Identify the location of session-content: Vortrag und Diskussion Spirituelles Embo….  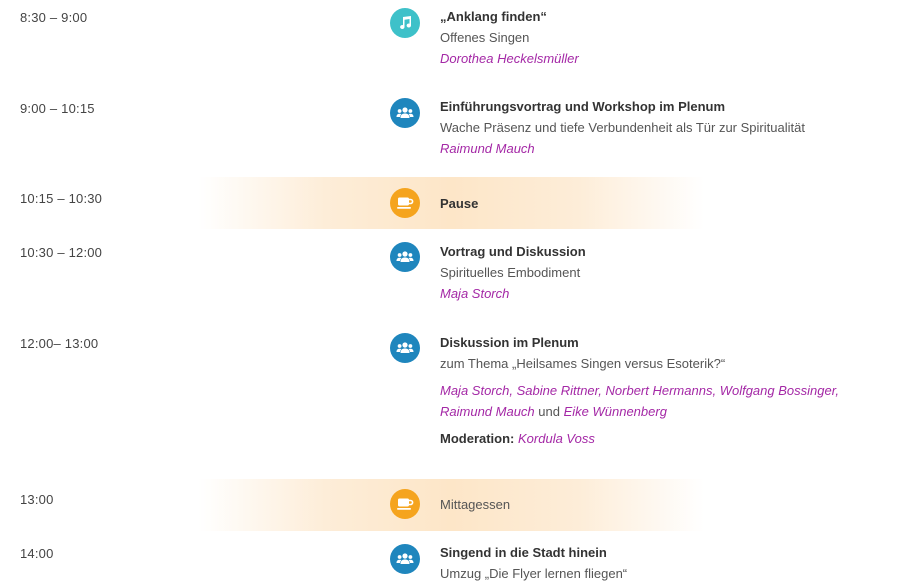
(667, 272).